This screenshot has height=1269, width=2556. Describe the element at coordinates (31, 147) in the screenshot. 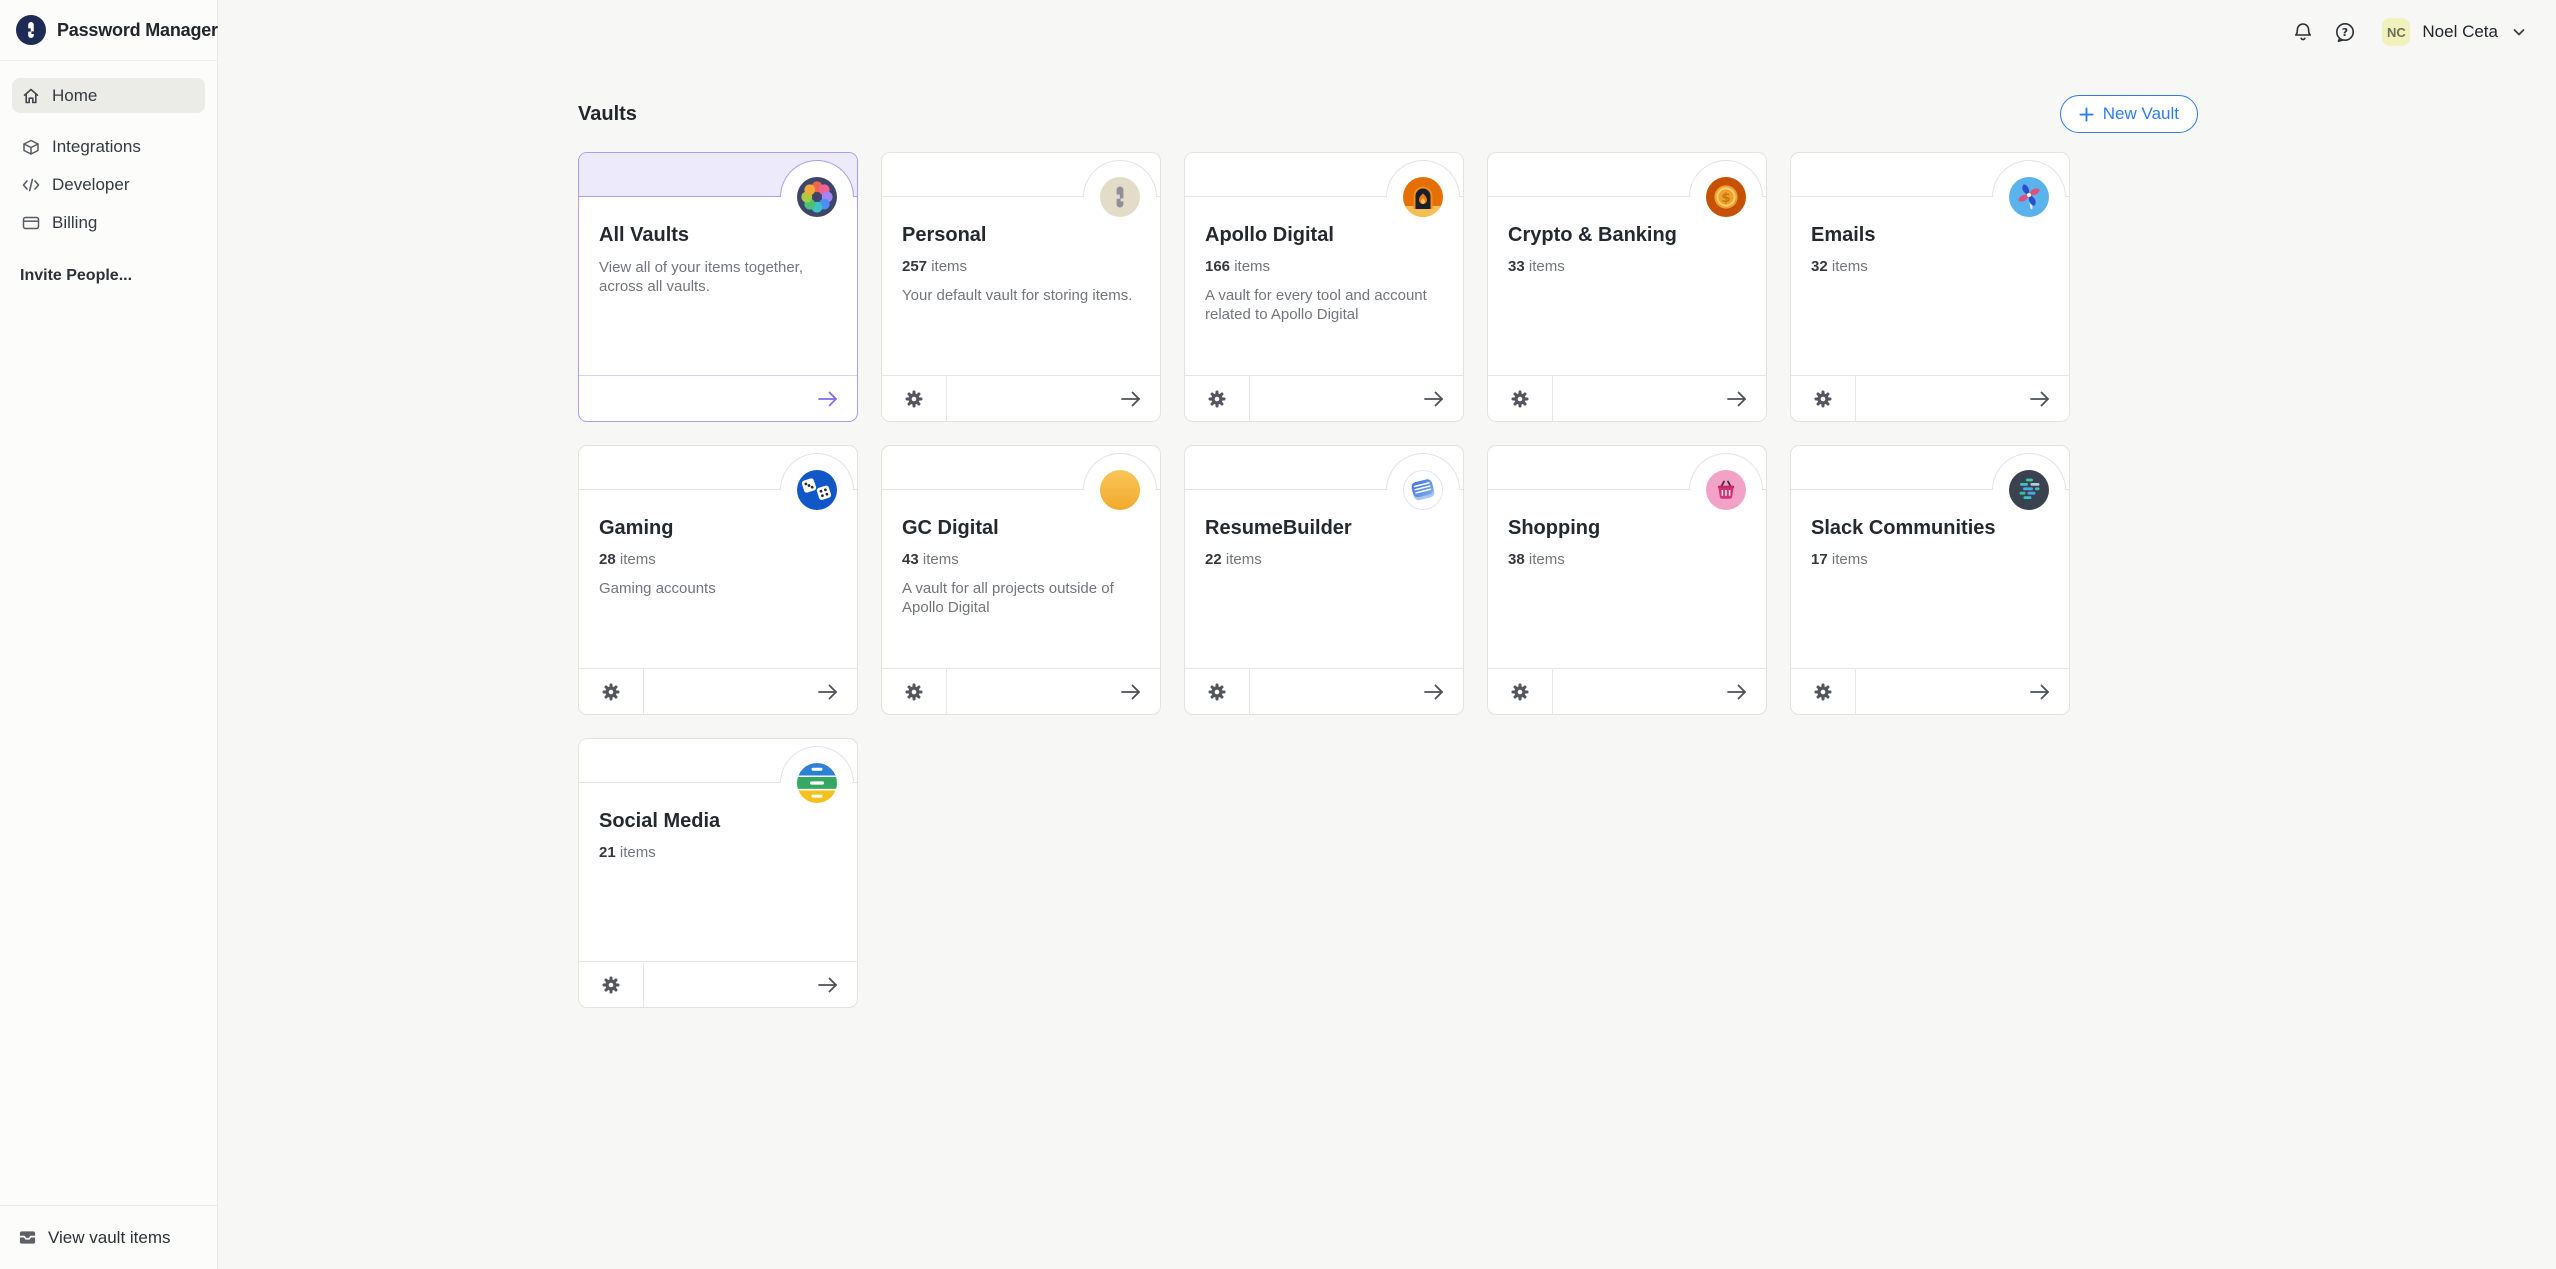

I see `integrations-icon` at that location.